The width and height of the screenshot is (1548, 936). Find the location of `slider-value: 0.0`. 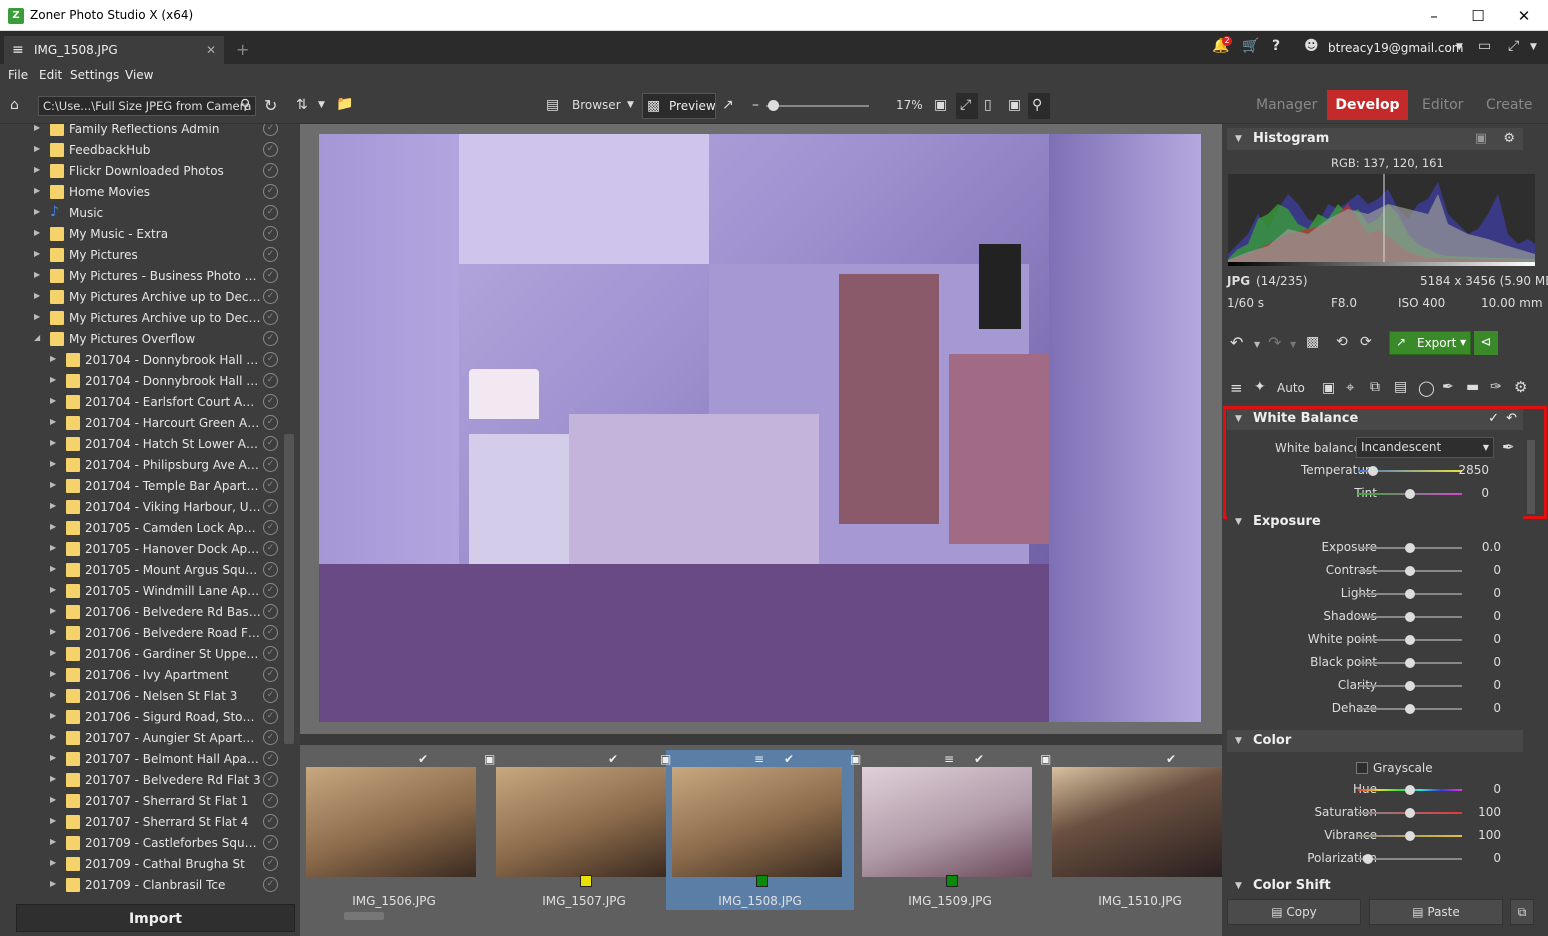

slider-value: 0.0 is located at coordinates (1491, 547).